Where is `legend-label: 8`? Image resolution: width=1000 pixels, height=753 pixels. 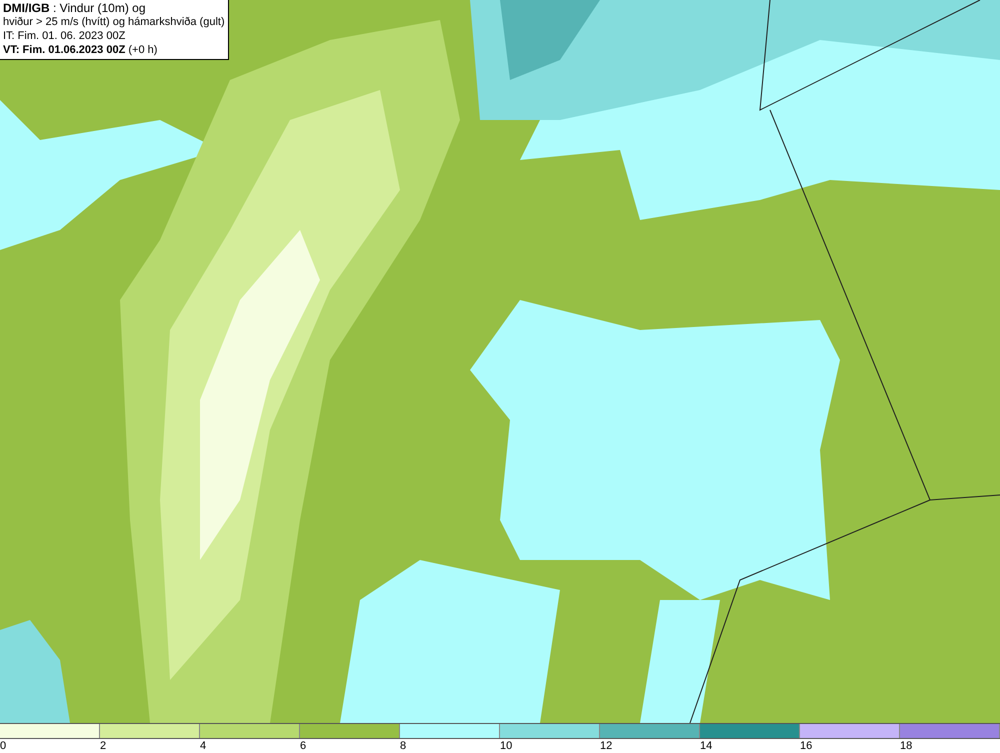
legend-label: 8 is located at coordinates (404, 746).